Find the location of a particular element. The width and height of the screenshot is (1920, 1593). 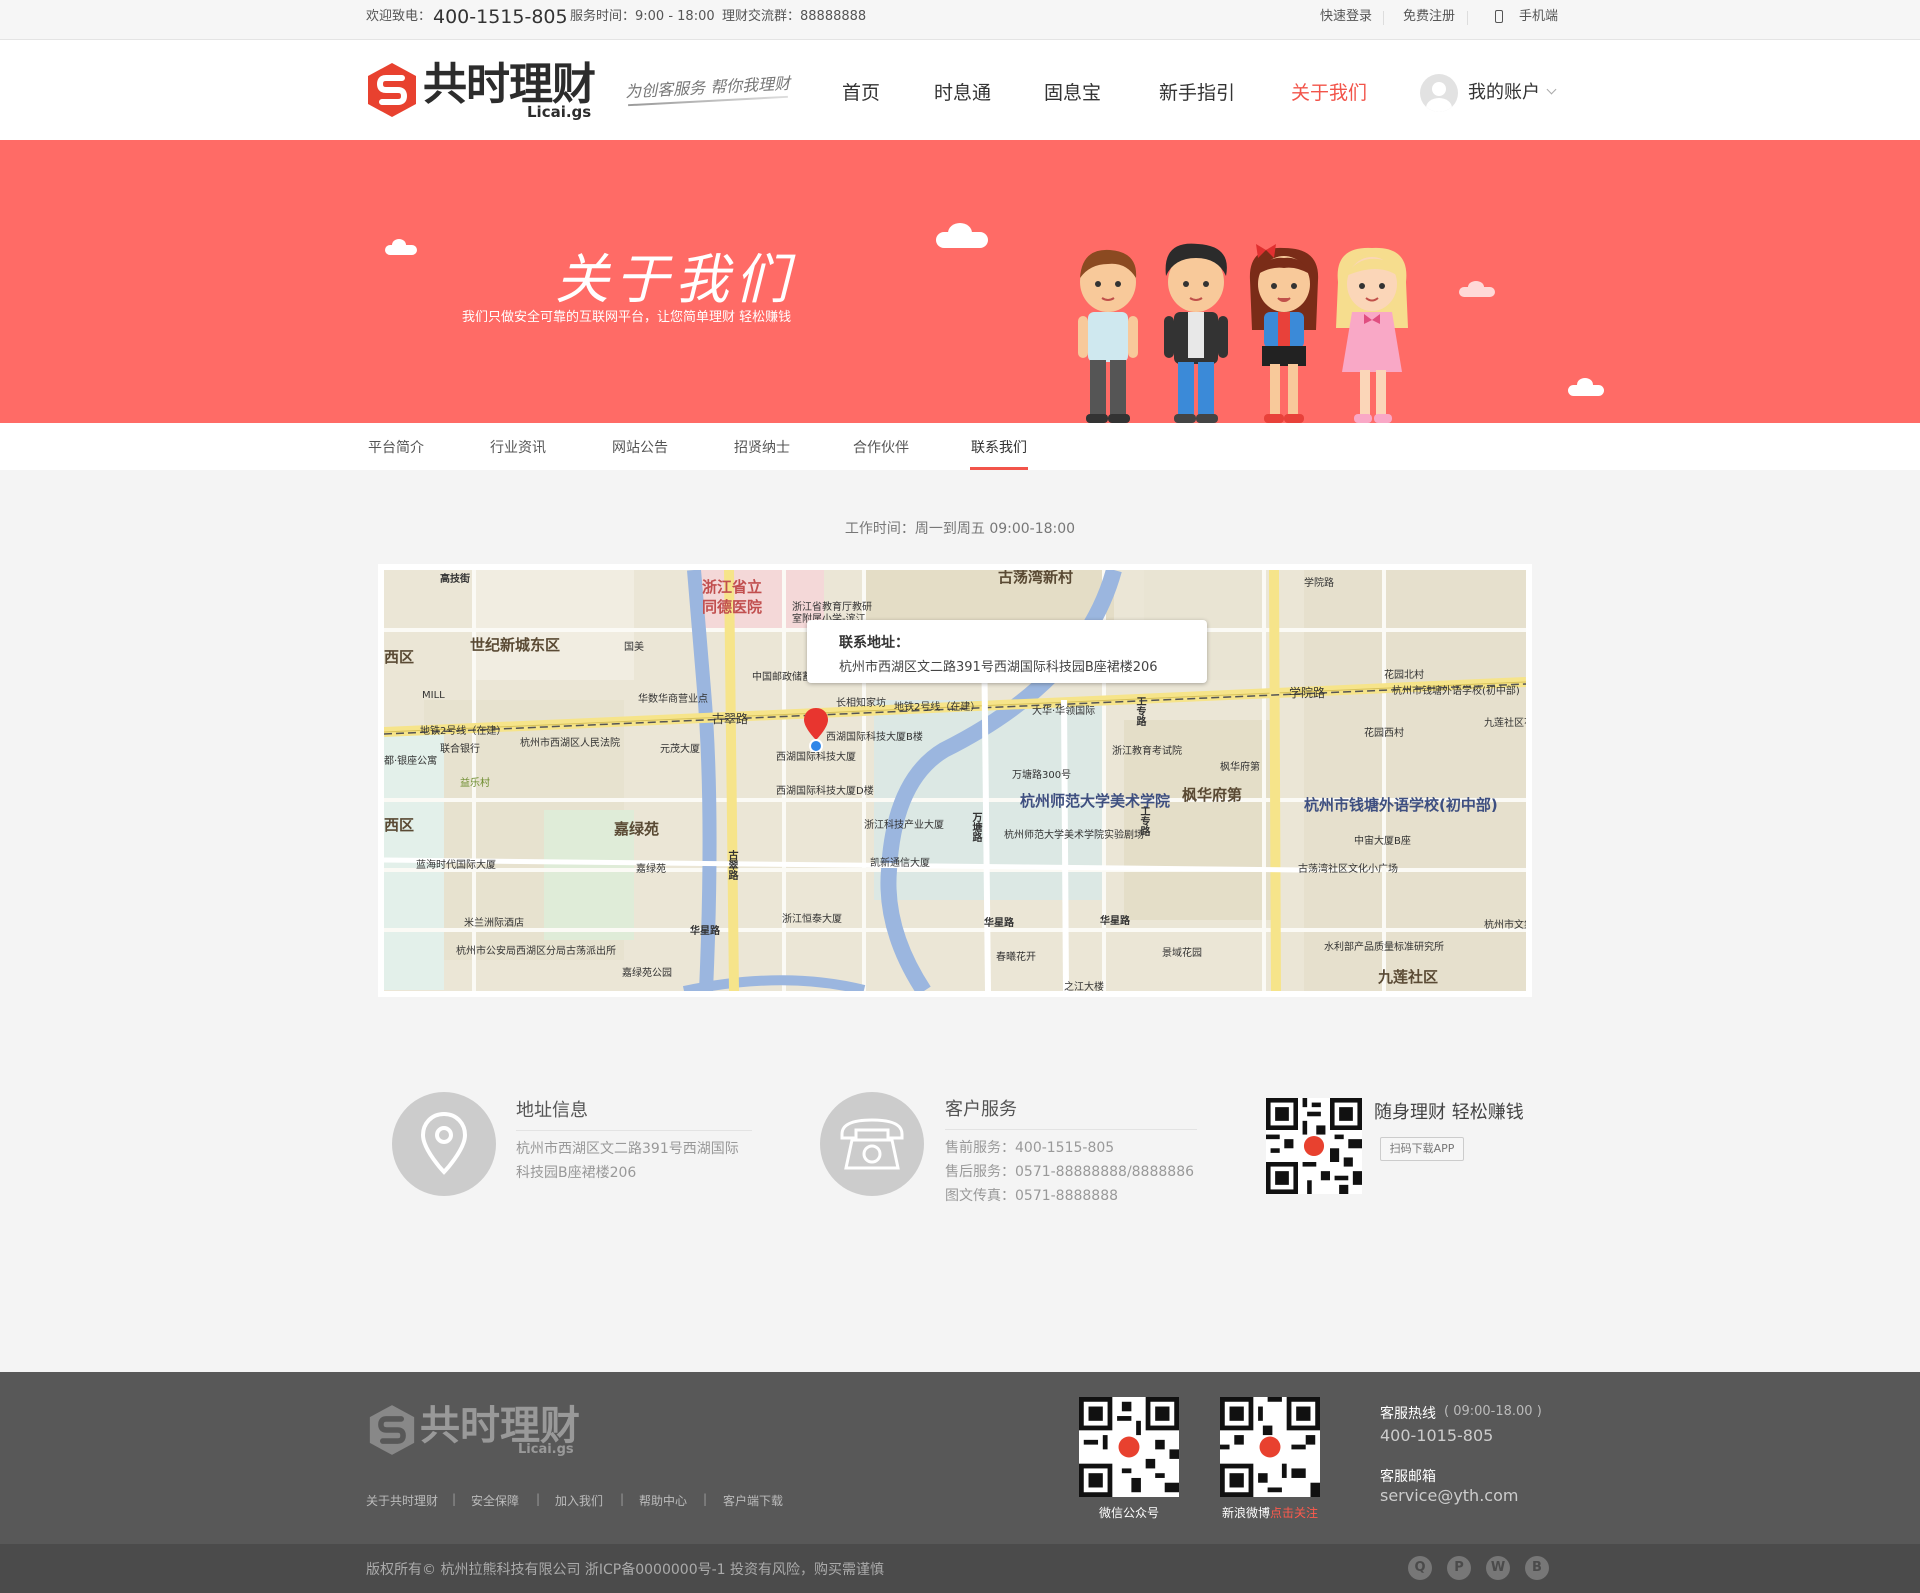

map-label: 国美 is located at coordinates (634, 647).